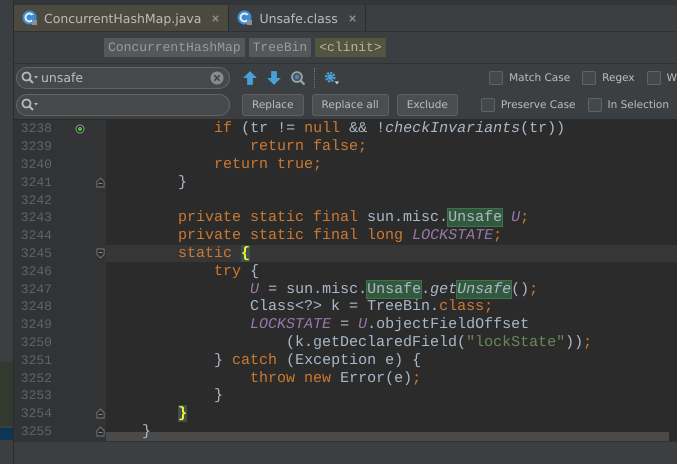  I want to click on search-field: unsafe, so click(123, 77).